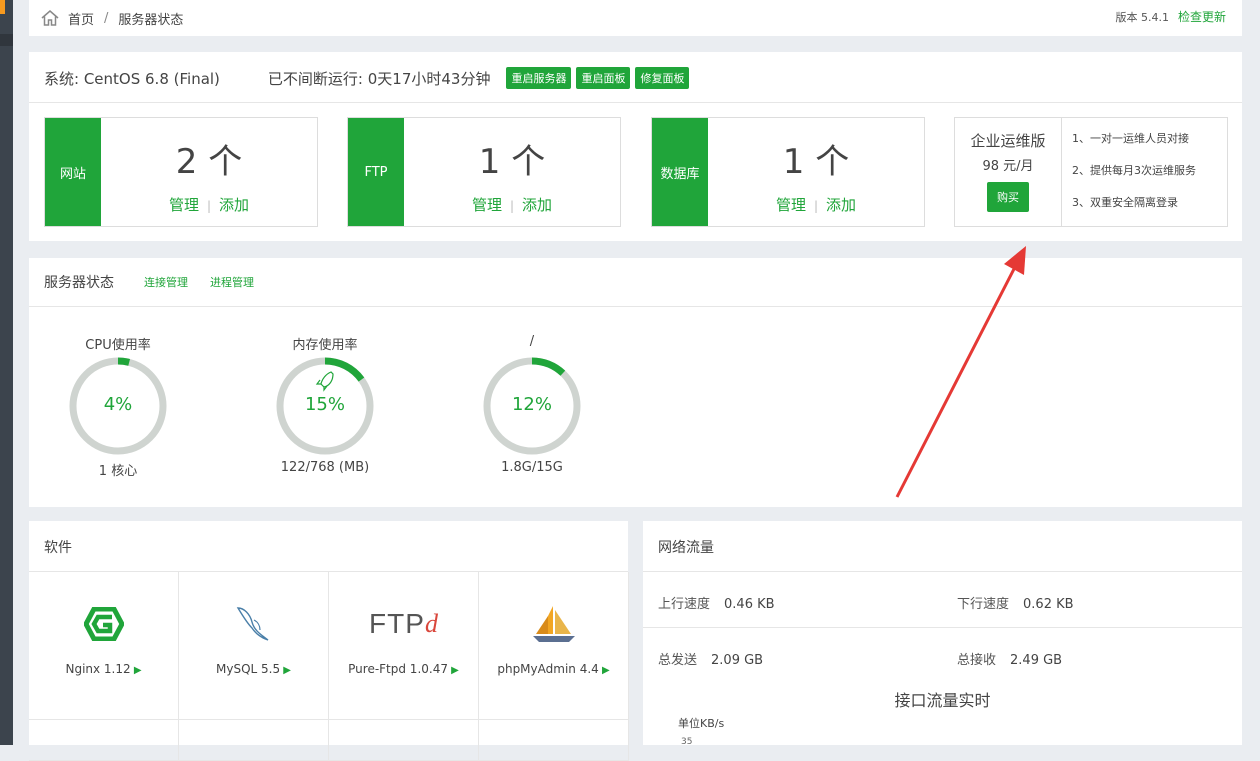 Image resolution: width=1260 pixels, height=761 pixels. Describe the element at coordinates (977, 660) in the screenshot. I see `total-received-label: 总接收` at that location.